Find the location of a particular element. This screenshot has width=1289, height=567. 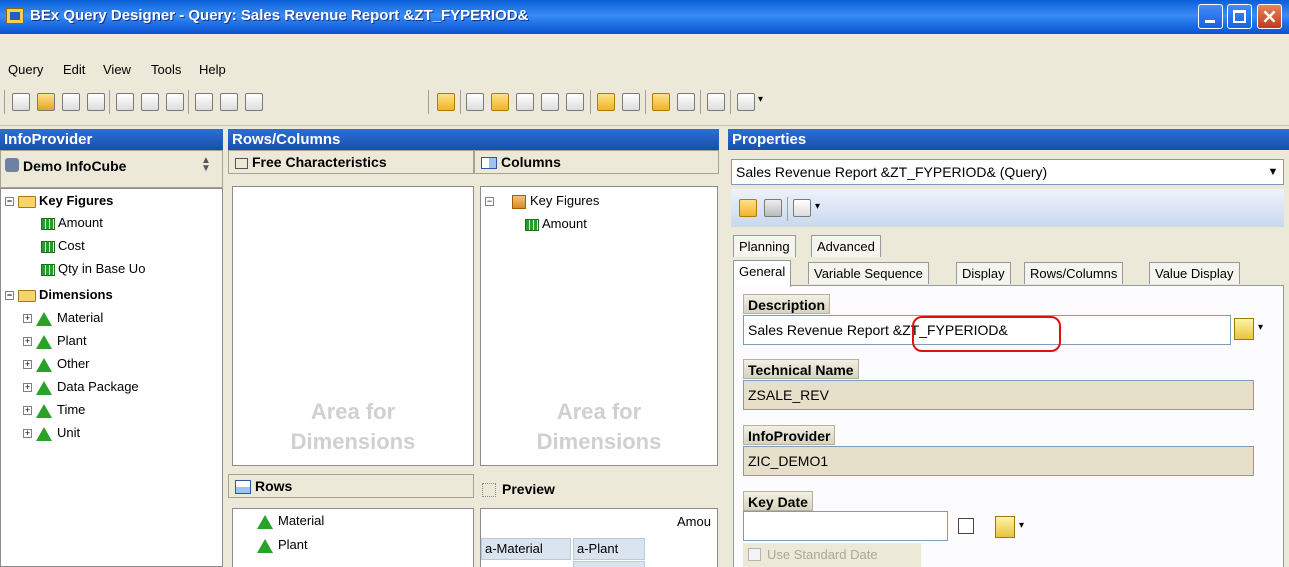

app-icon is located at coordinates (15, 16).